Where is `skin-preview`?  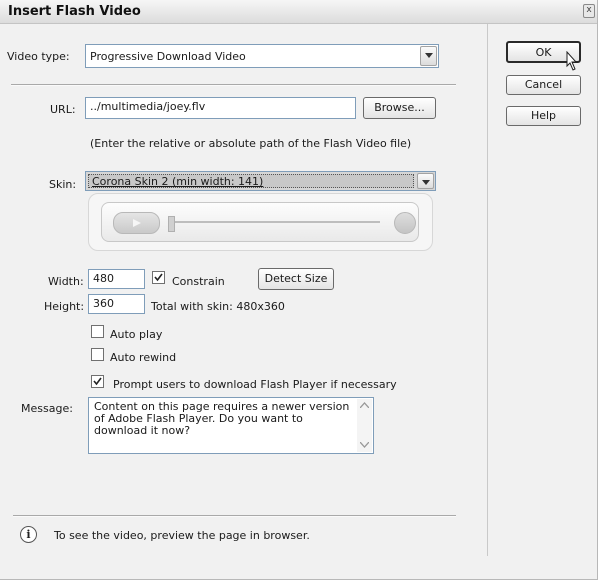
skin-preview is located at coordinates (260, 222).